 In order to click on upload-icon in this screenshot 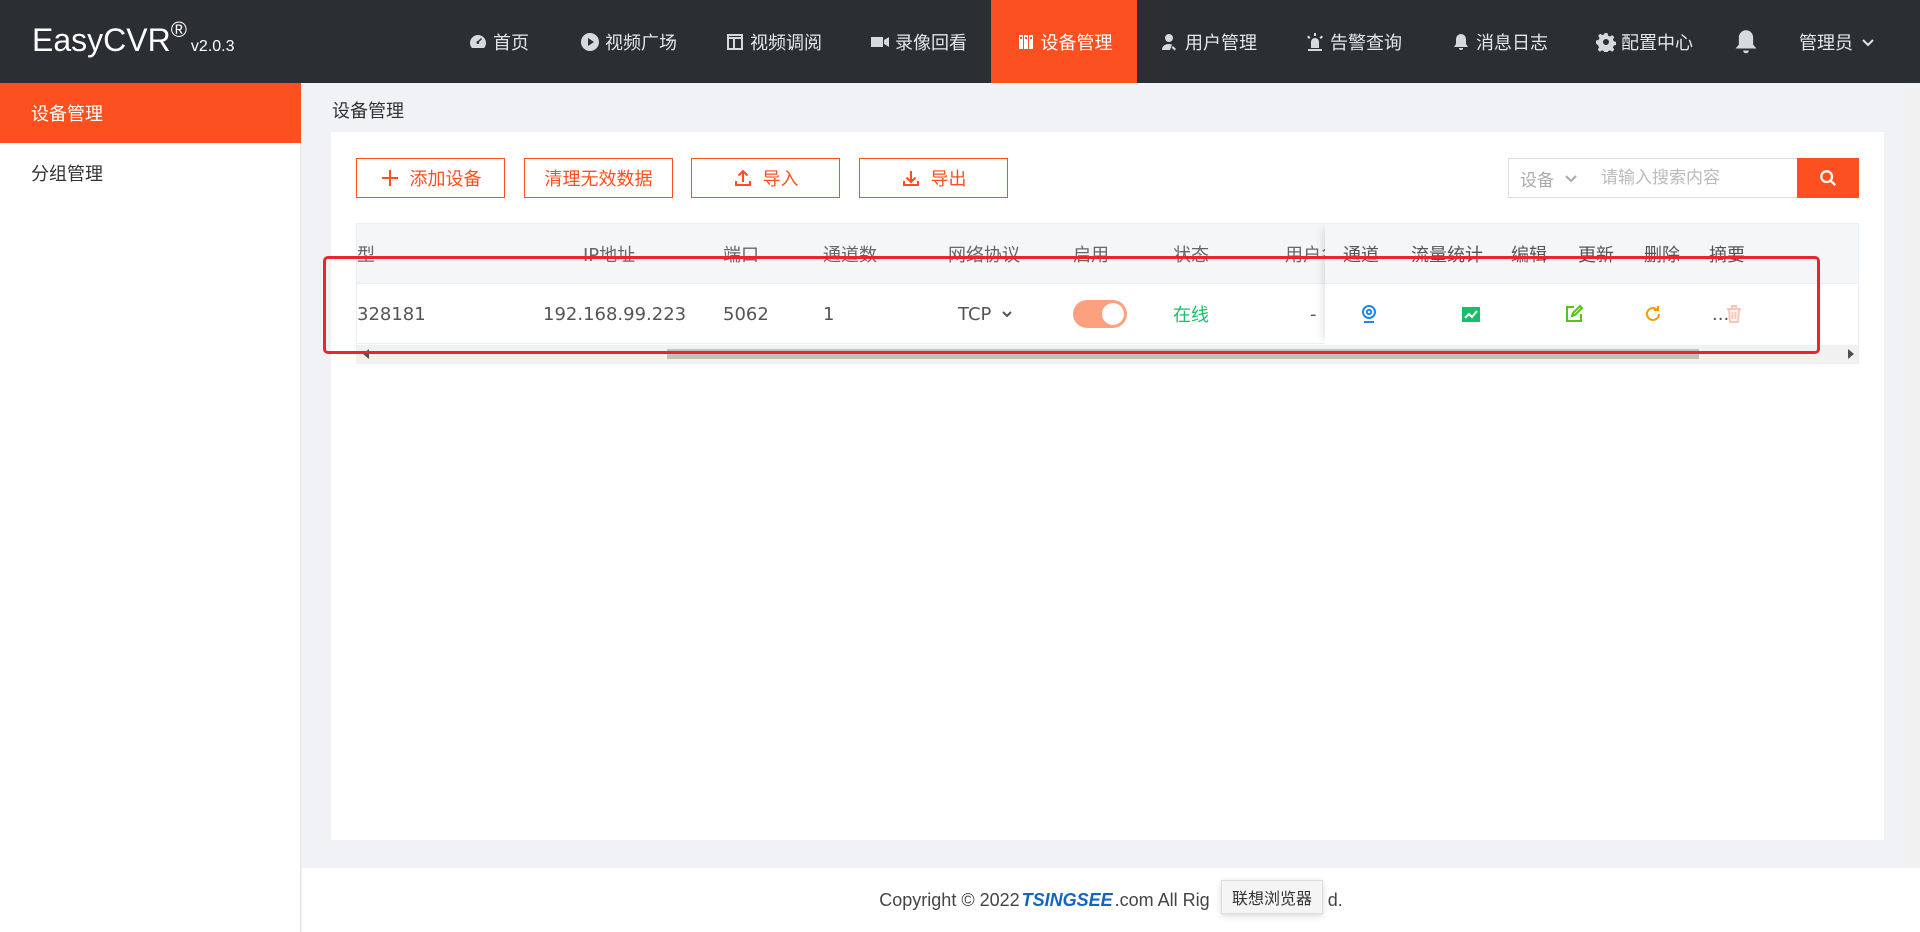, I will do `click(742, 177)`.